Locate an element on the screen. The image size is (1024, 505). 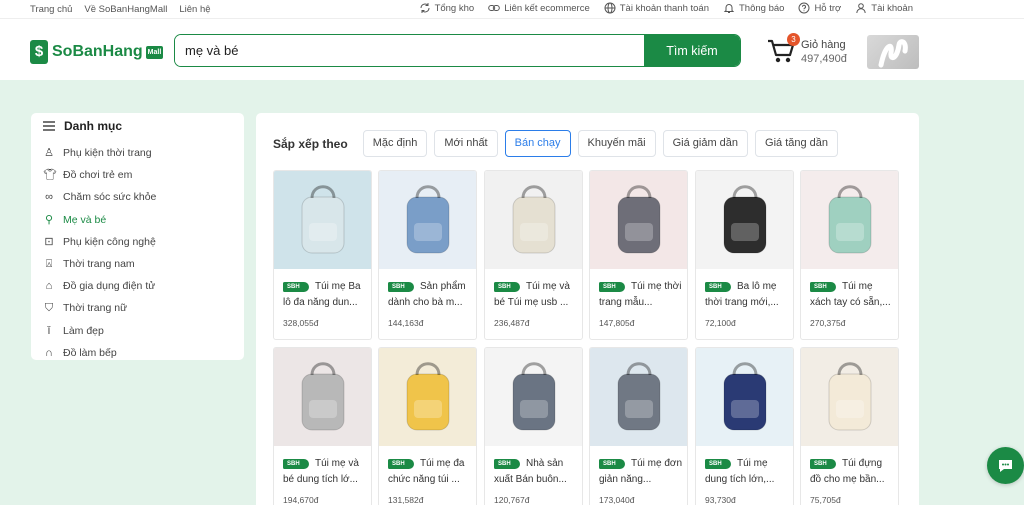
sort-promotion-button: Khuyến mãi is located at coordinates (616, 143).